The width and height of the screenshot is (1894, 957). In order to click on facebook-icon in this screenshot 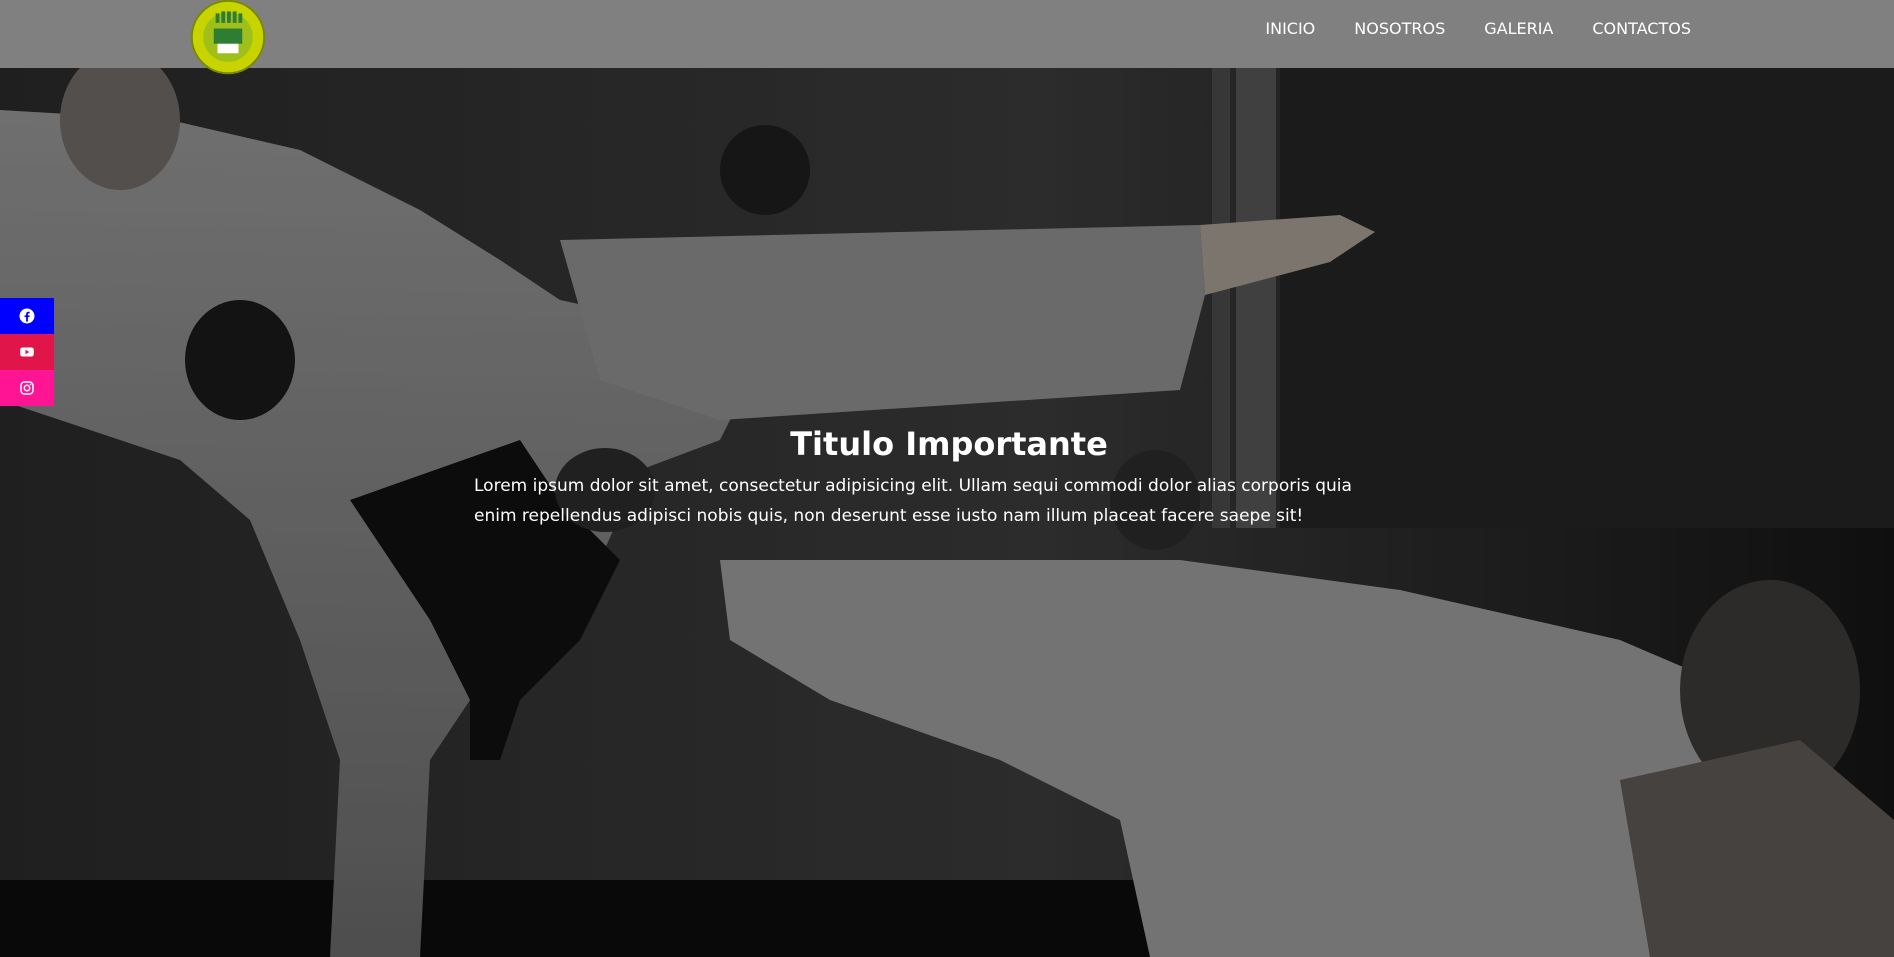, I will do `click(27, 316)`.